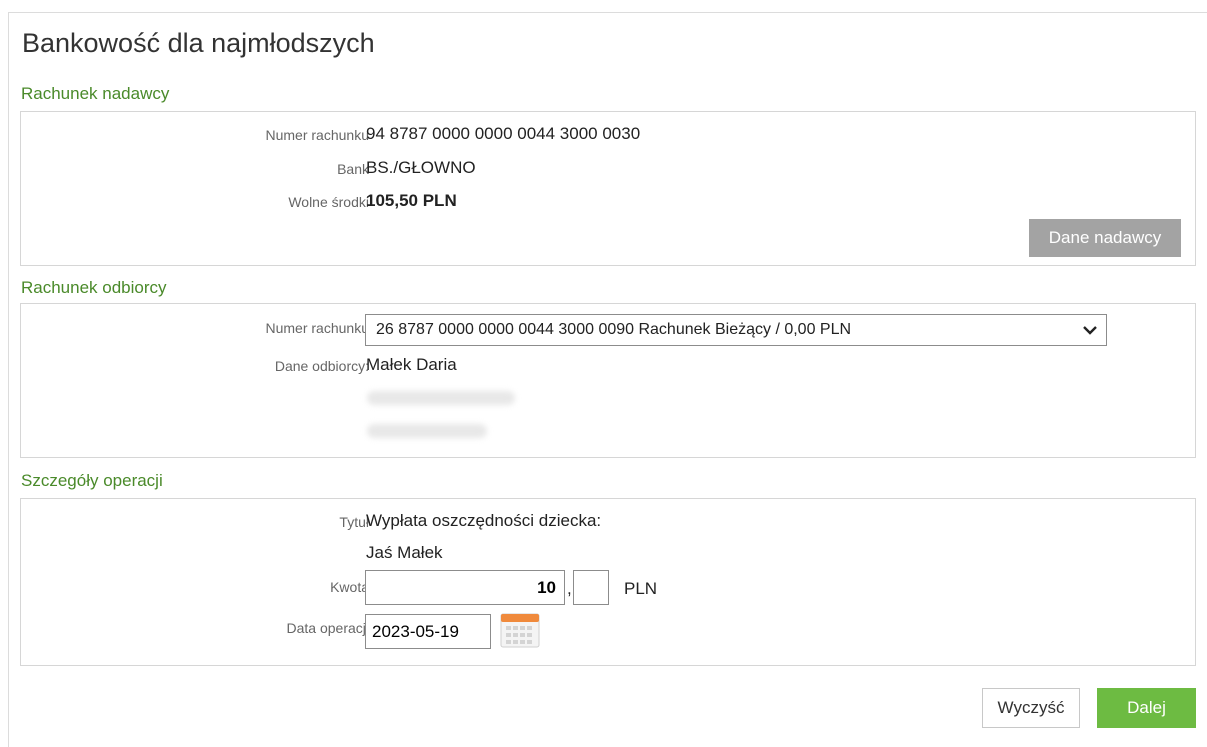  Describe the element at coordinates (92, 480) in the screenshot. I see `operation-section-title: Szczegóły operacji` at that location.